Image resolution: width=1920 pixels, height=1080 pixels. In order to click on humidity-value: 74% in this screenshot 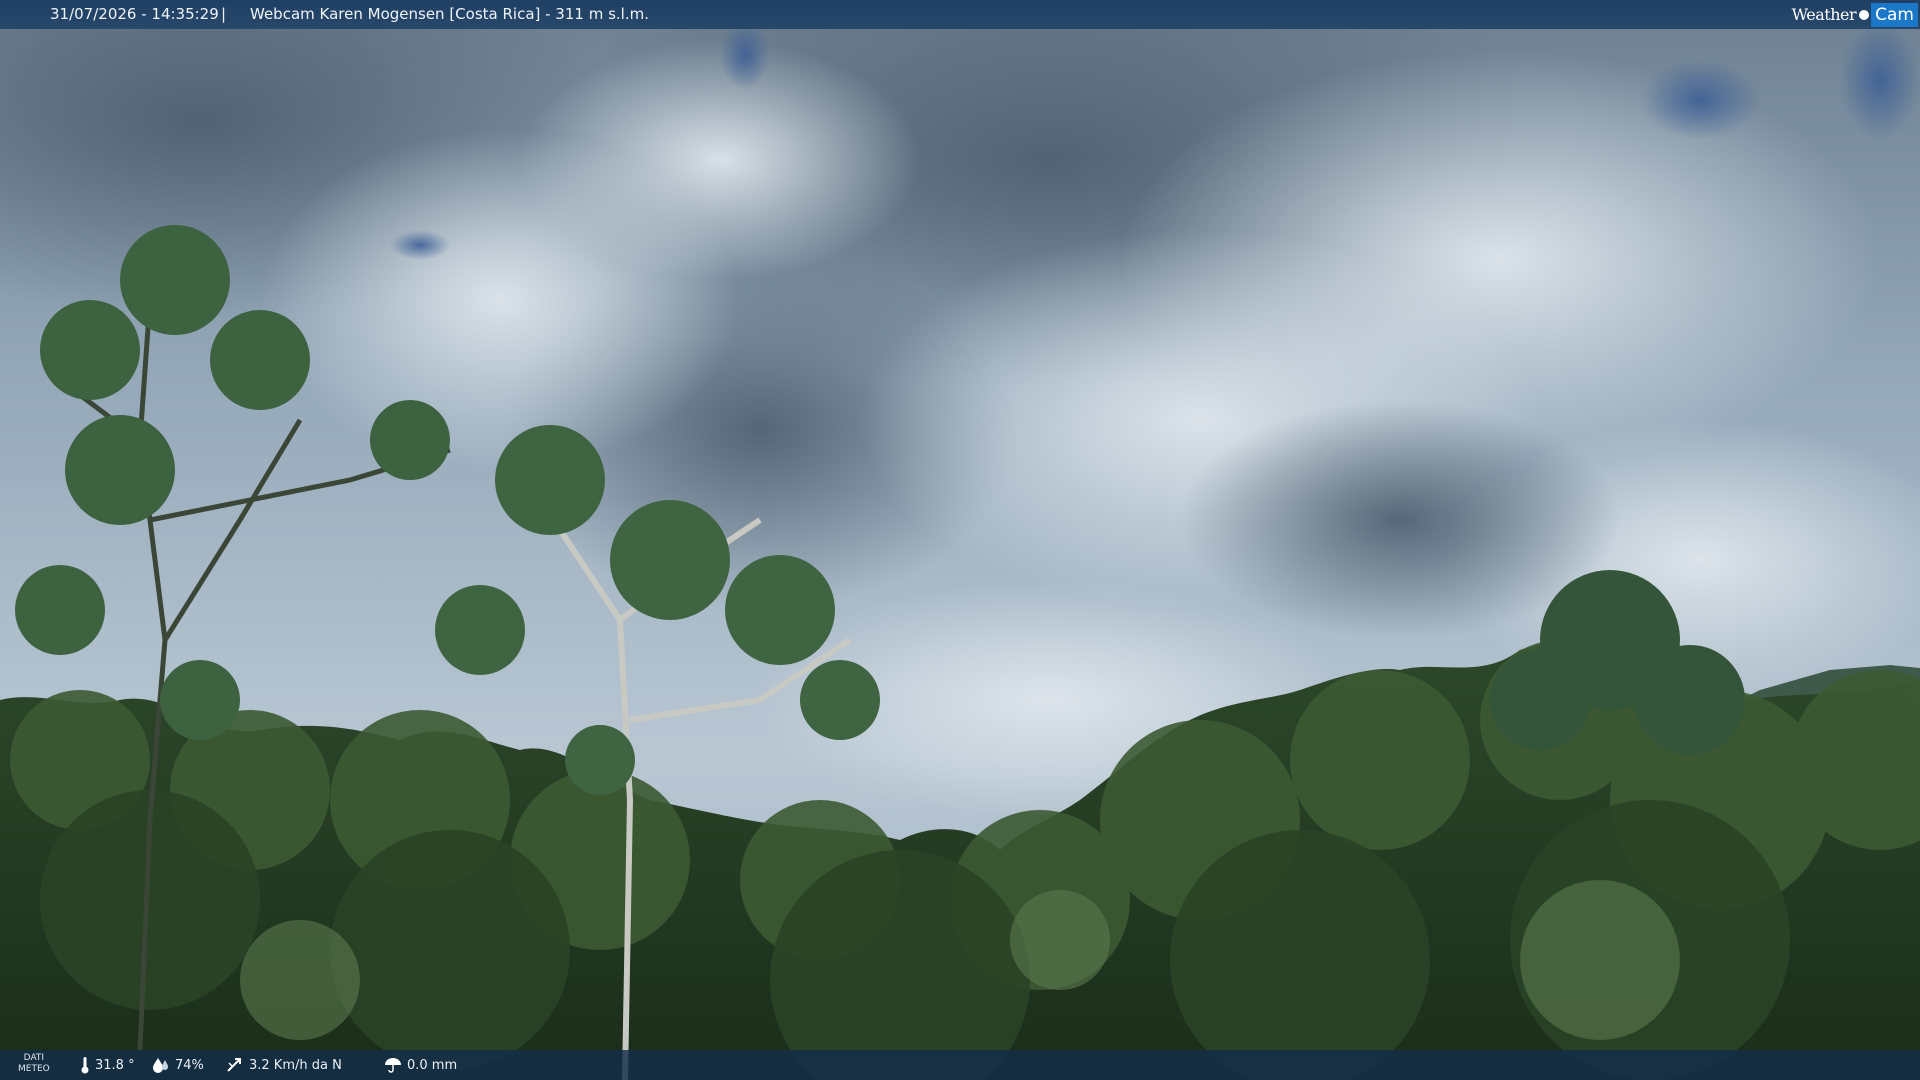, I will do `click(189, 1065)`.